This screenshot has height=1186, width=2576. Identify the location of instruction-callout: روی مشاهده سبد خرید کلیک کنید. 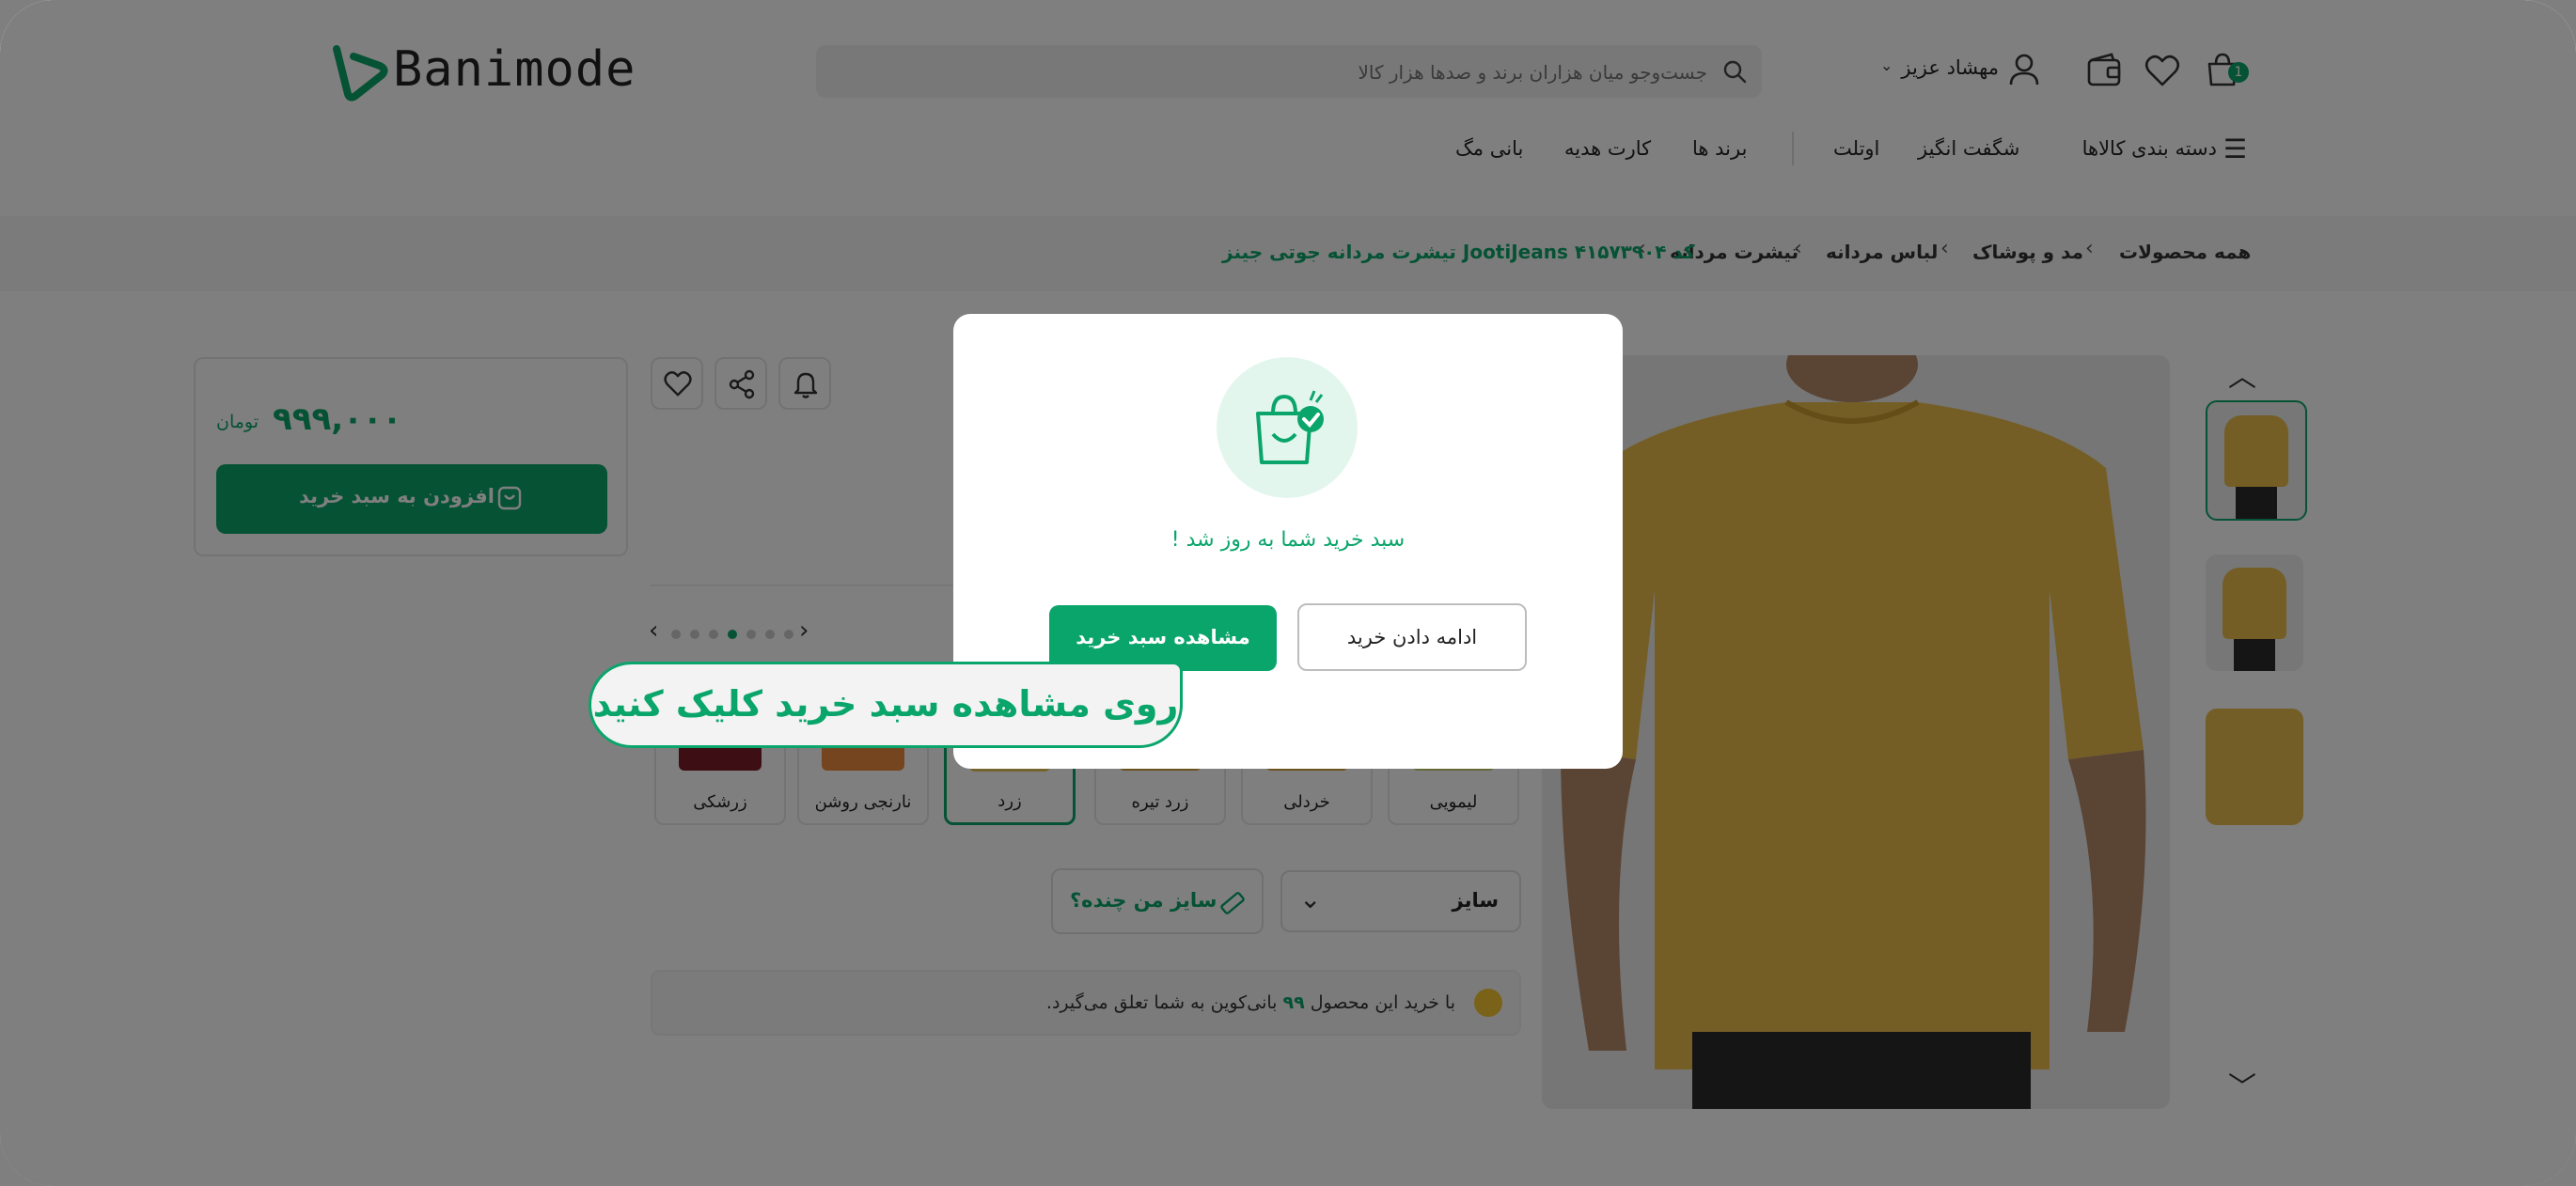
(886, 705).